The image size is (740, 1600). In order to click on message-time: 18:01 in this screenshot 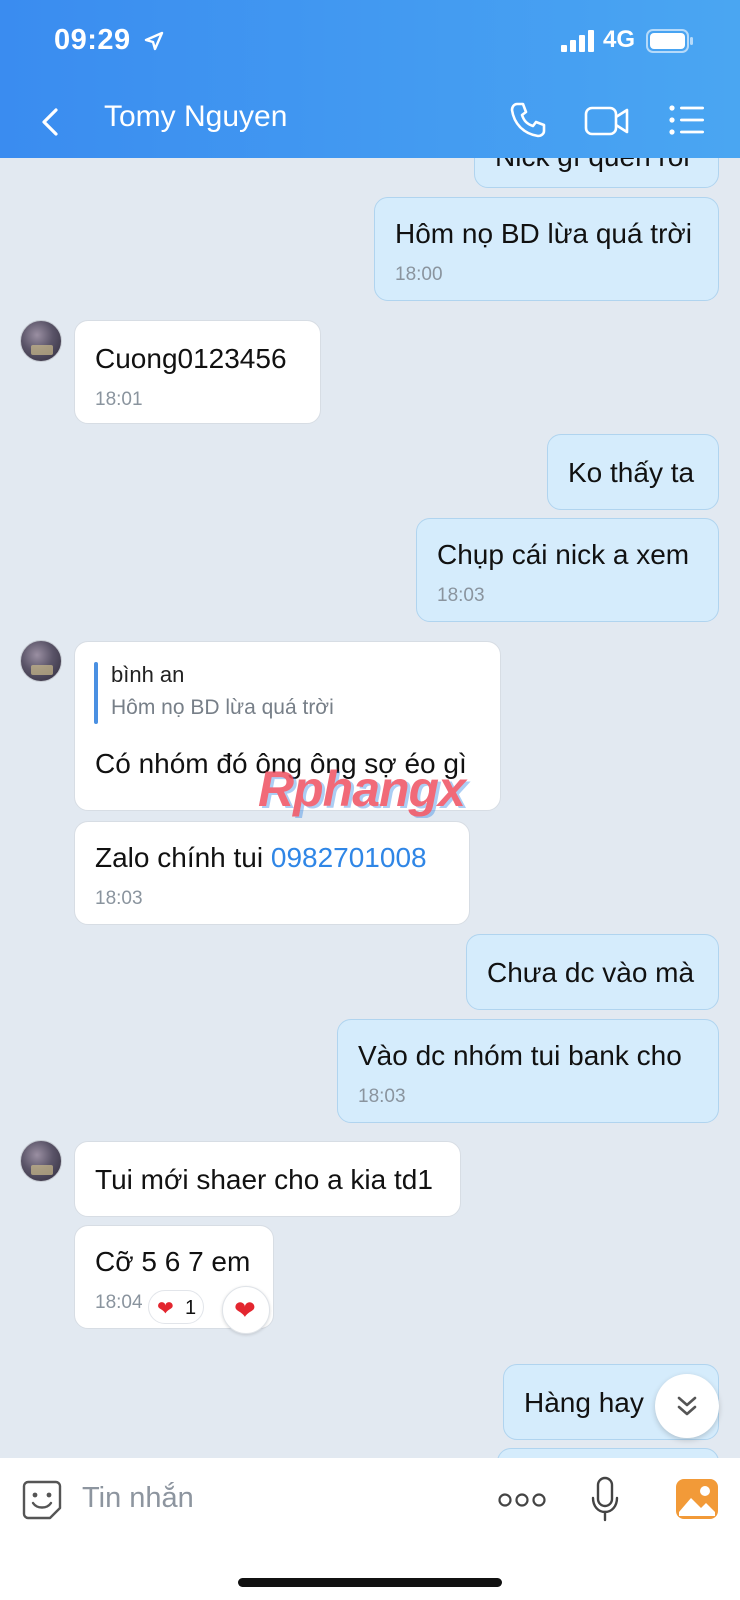, I will do `click(119, 399)`.